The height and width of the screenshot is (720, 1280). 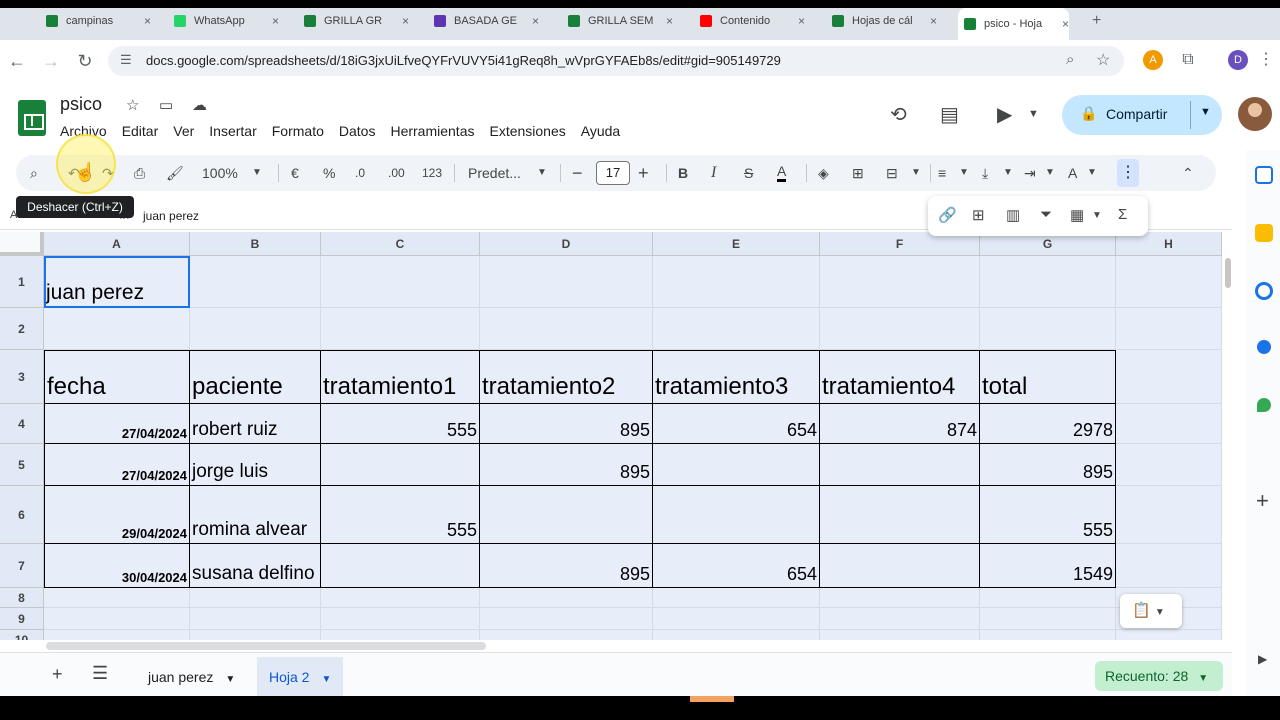 What do you see at coordinates (713, 173) in the screenshot?
I see `italic-icon: I` at bounding box center [713, 173].